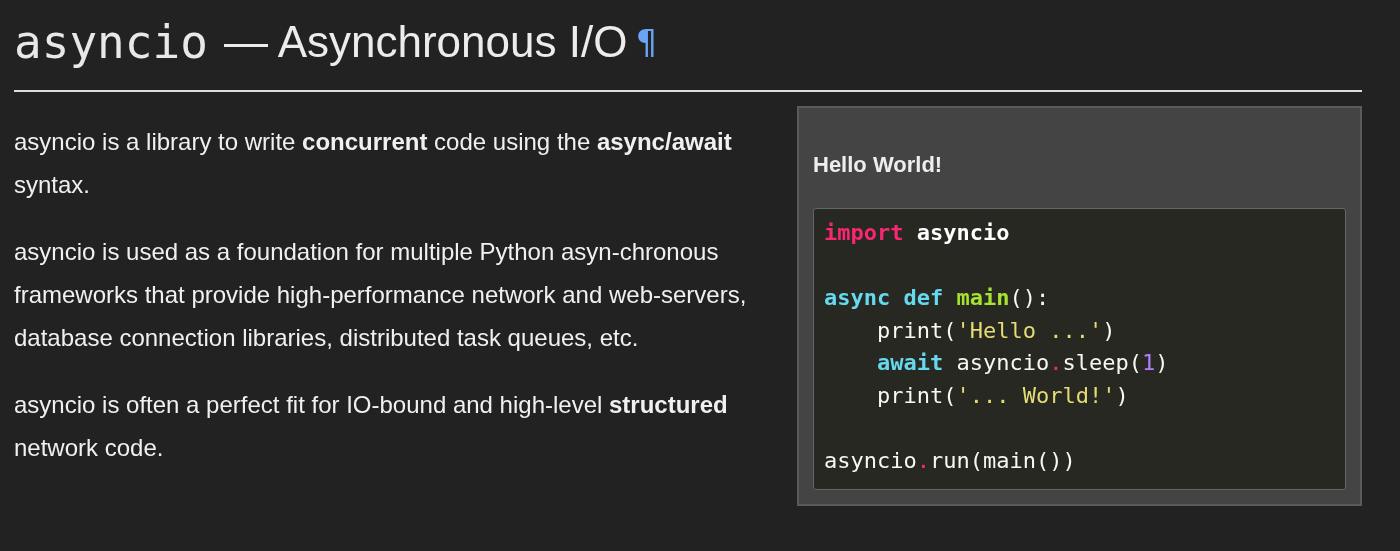  I want to click on code-line: await asyncio.sleep(1), so click(1022, 363).